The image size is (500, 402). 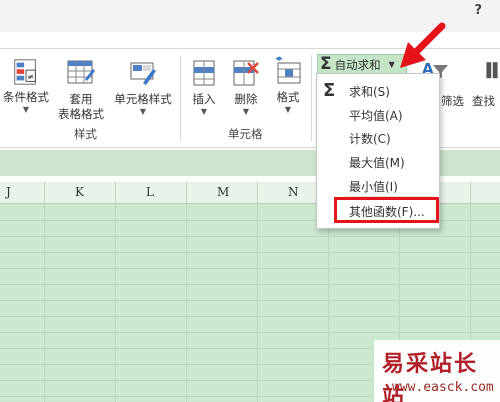 I want to click on delete-cells-icon, so click(x=246, y=73).